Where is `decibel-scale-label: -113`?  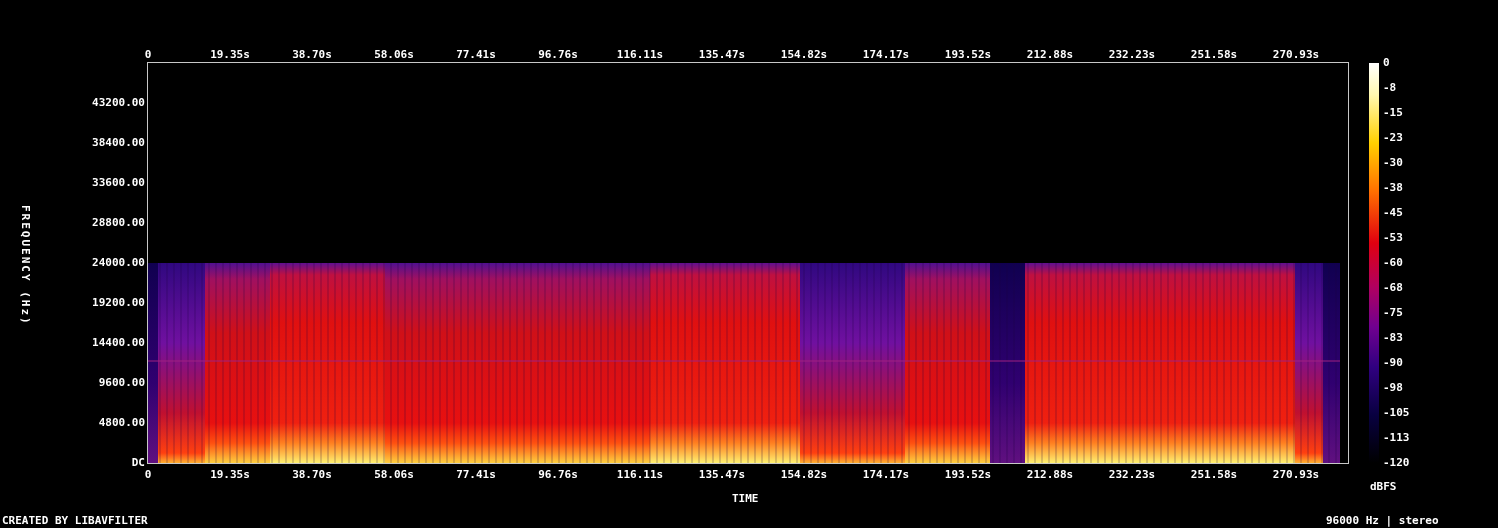
decibel-scale-label: -113 is located at coordinates (1396, 438).